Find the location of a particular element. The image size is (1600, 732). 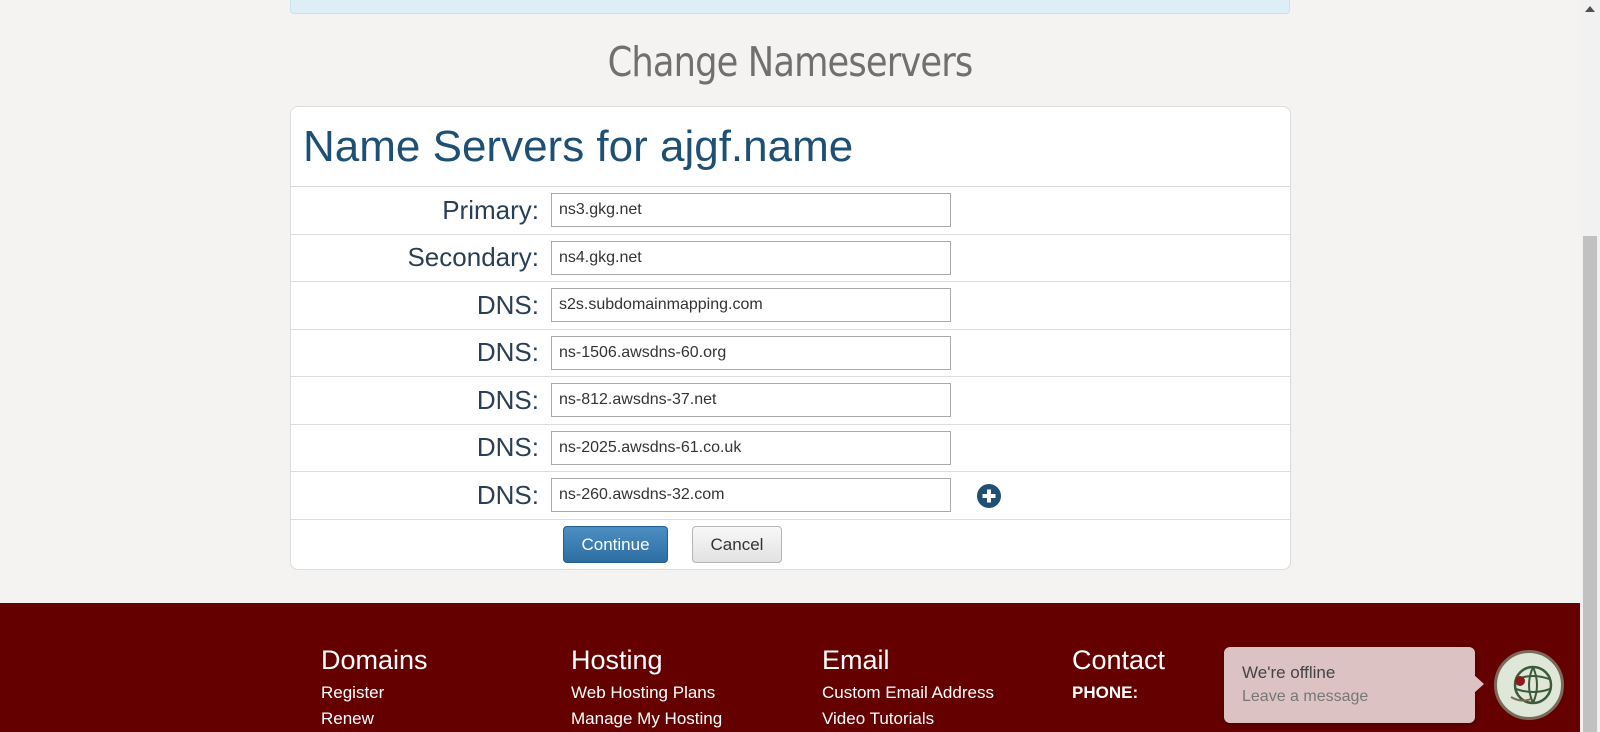

info-banner is located at coordinates (790, 7).